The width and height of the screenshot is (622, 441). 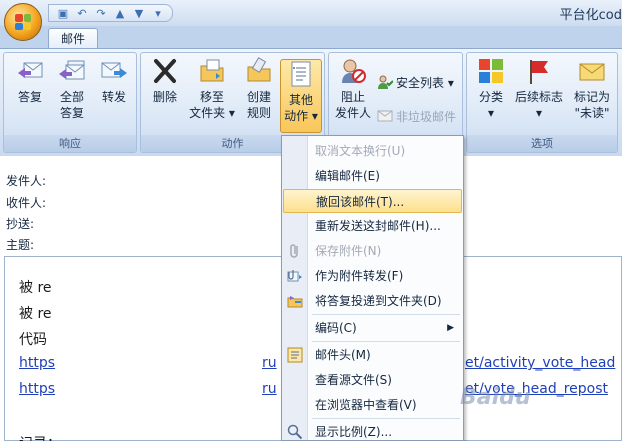 I want to click on mark-unread-button: 标记为 "未读", so click(x=592, y=89).